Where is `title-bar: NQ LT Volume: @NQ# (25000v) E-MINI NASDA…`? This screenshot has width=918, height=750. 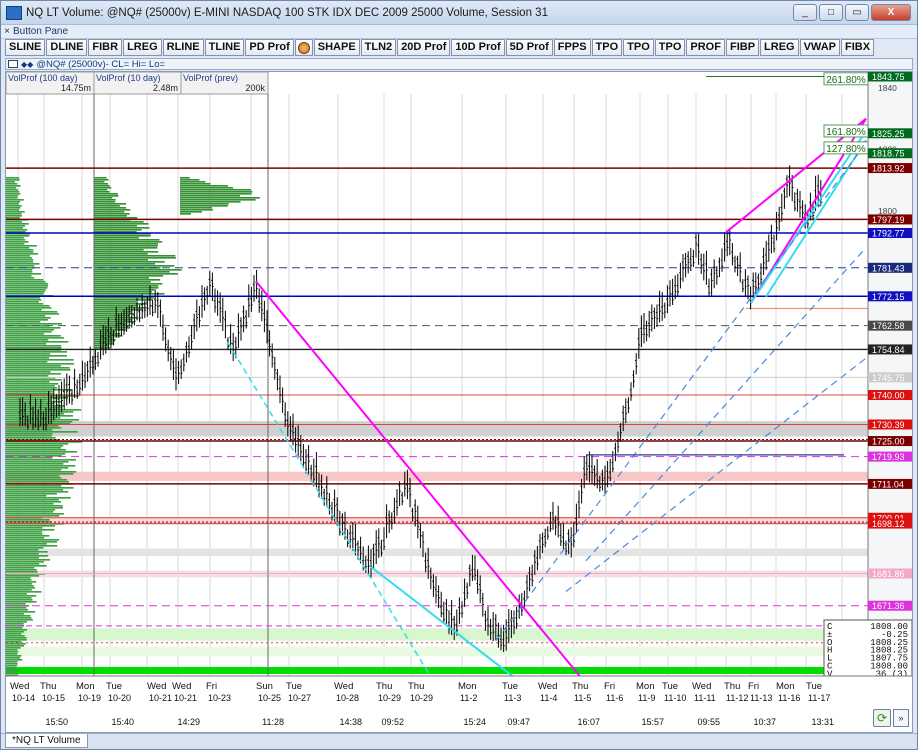
title-bar: NQ LT Volume: @NQ# (25000v) E-MINI NASDA… is located at coordinates (459, 13).